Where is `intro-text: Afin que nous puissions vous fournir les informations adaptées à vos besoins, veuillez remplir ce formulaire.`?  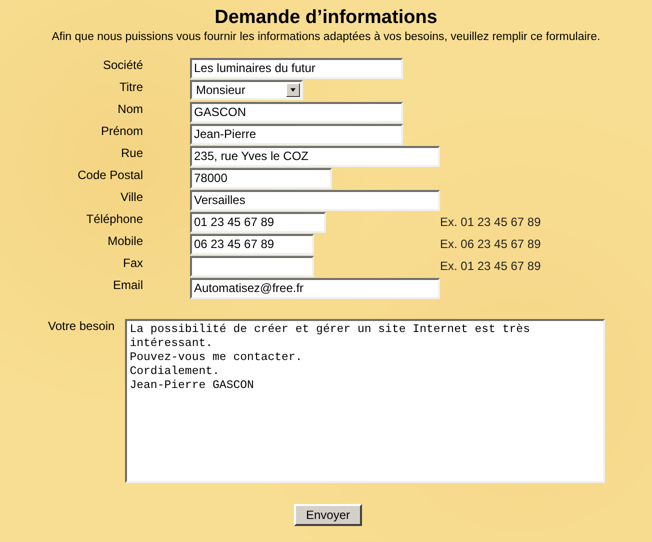
intro-text: Afin que nous puissions vous fournir les informations adaptées à vos besoins, veuillez remplir ce formulaire. is located at coordinates (326, 37).